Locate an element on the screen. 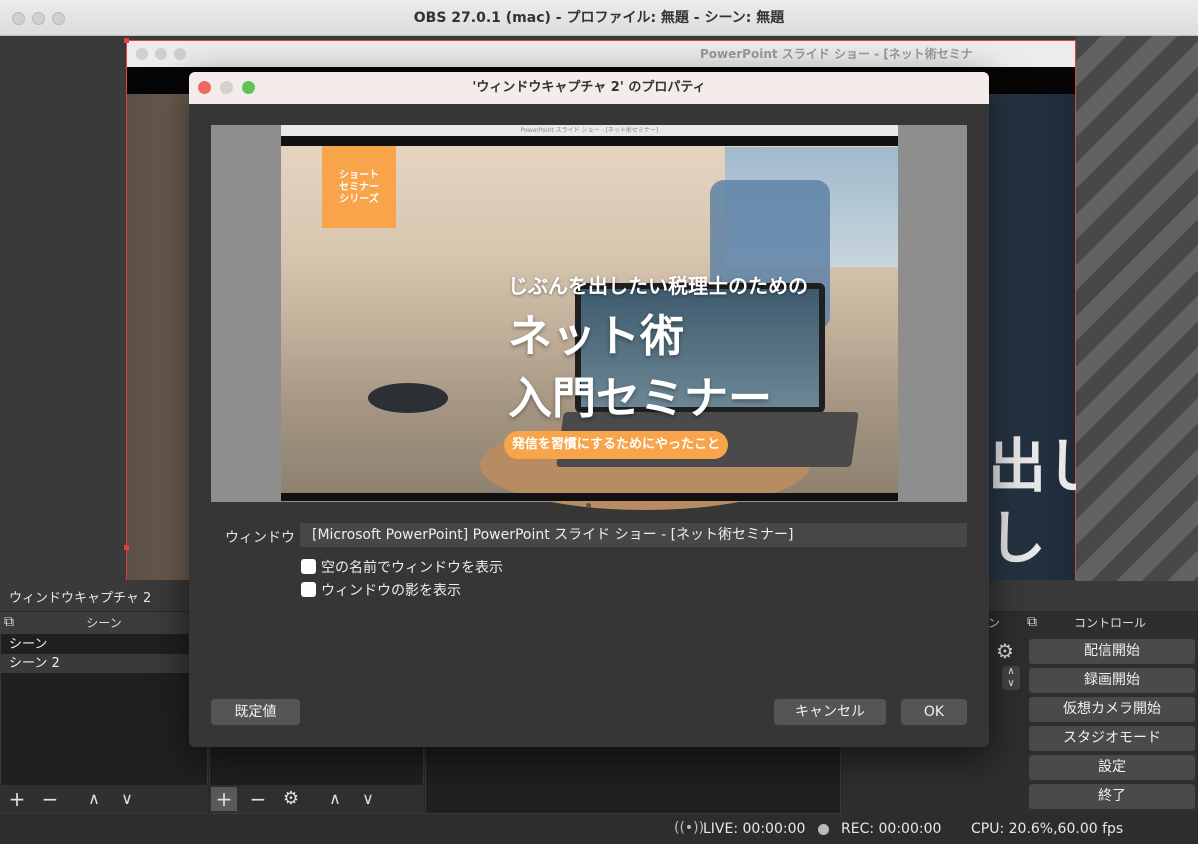 The width and height of the screenshot is (1198, 844). start-recording-button: 録画開始 is located at coordinates (1112, 680).